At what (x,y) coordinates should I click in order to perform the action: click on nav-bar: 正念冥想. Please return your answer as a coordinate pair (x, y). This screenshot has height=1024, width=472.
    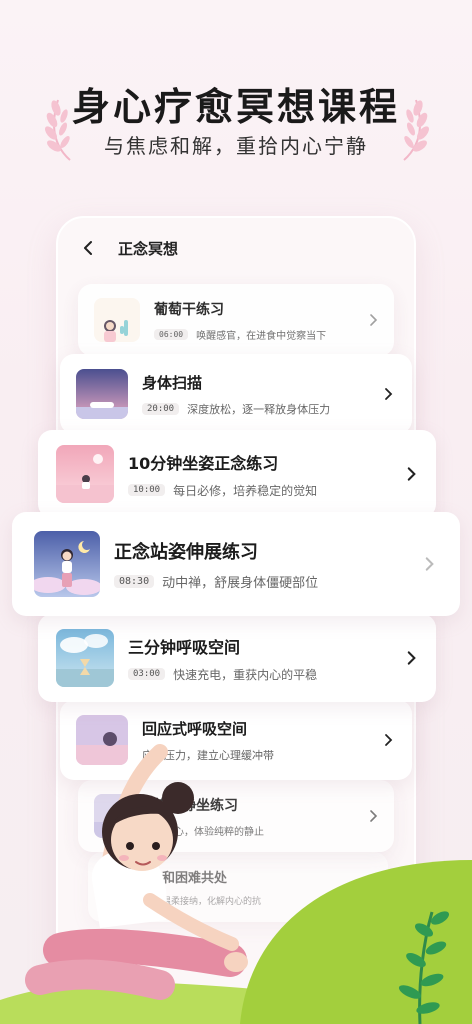
    Looking at the image, I should click on (129, 248).